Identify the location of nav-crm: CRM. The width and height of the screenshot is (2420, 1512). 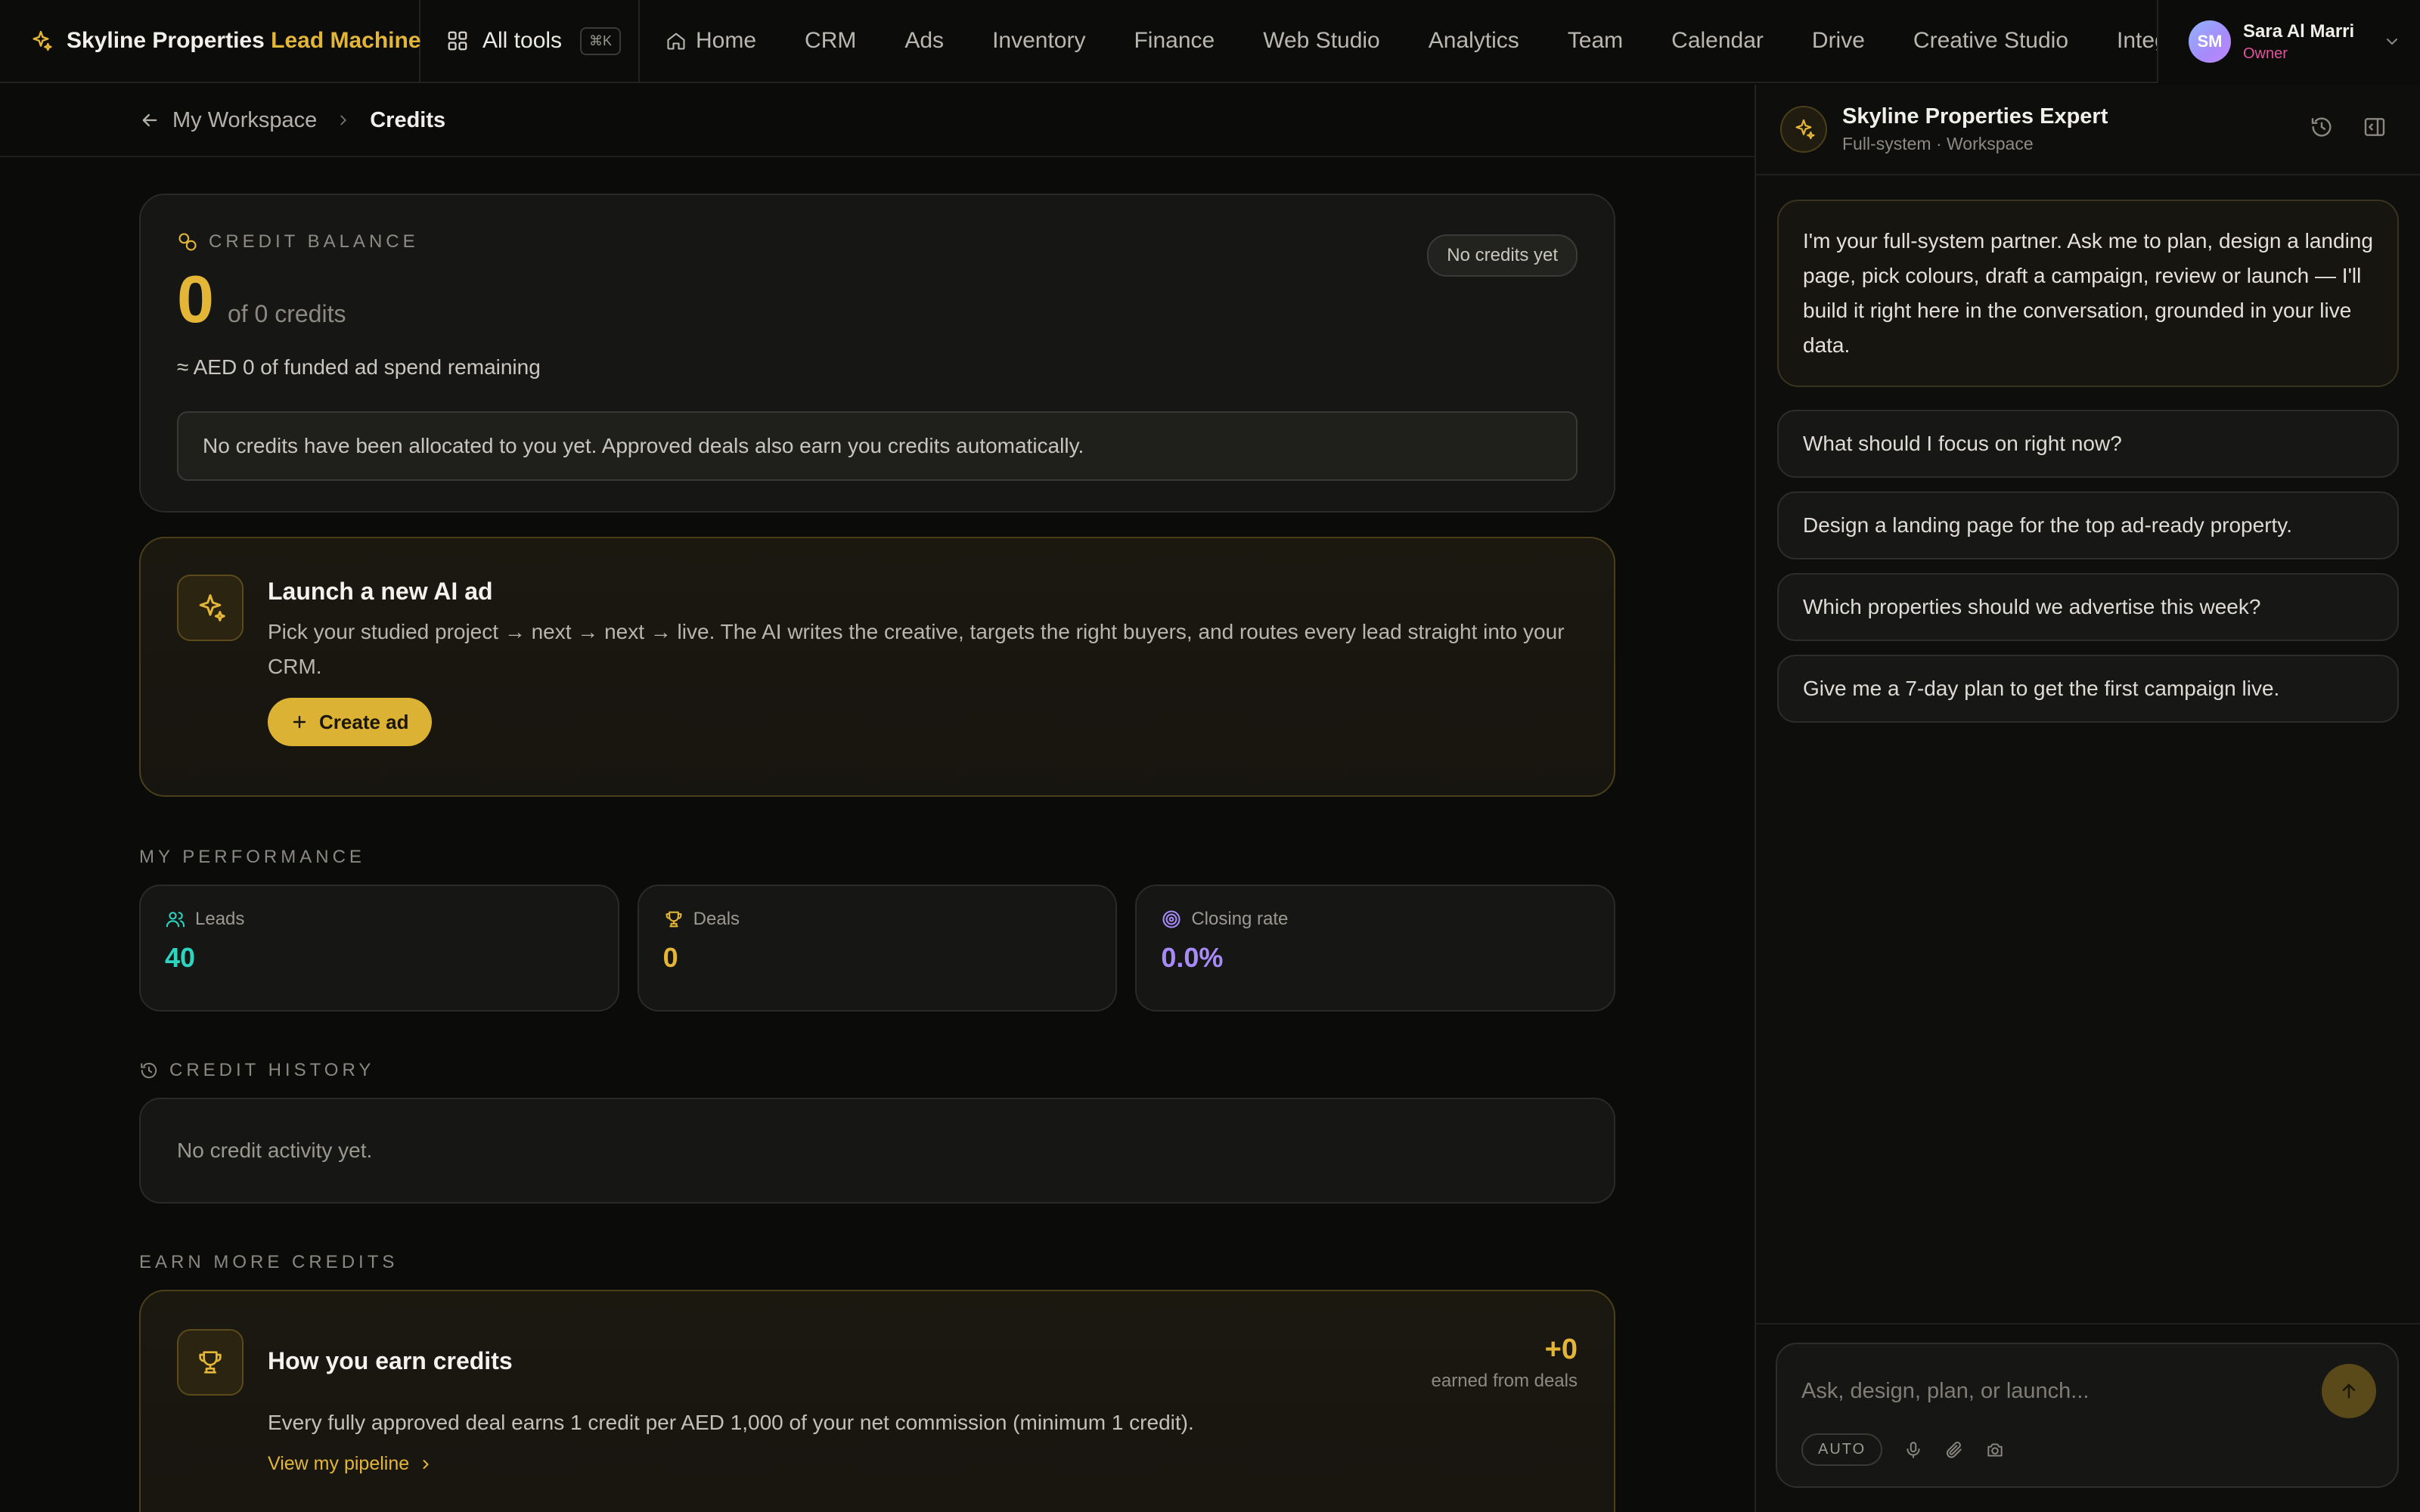
(830, 41).